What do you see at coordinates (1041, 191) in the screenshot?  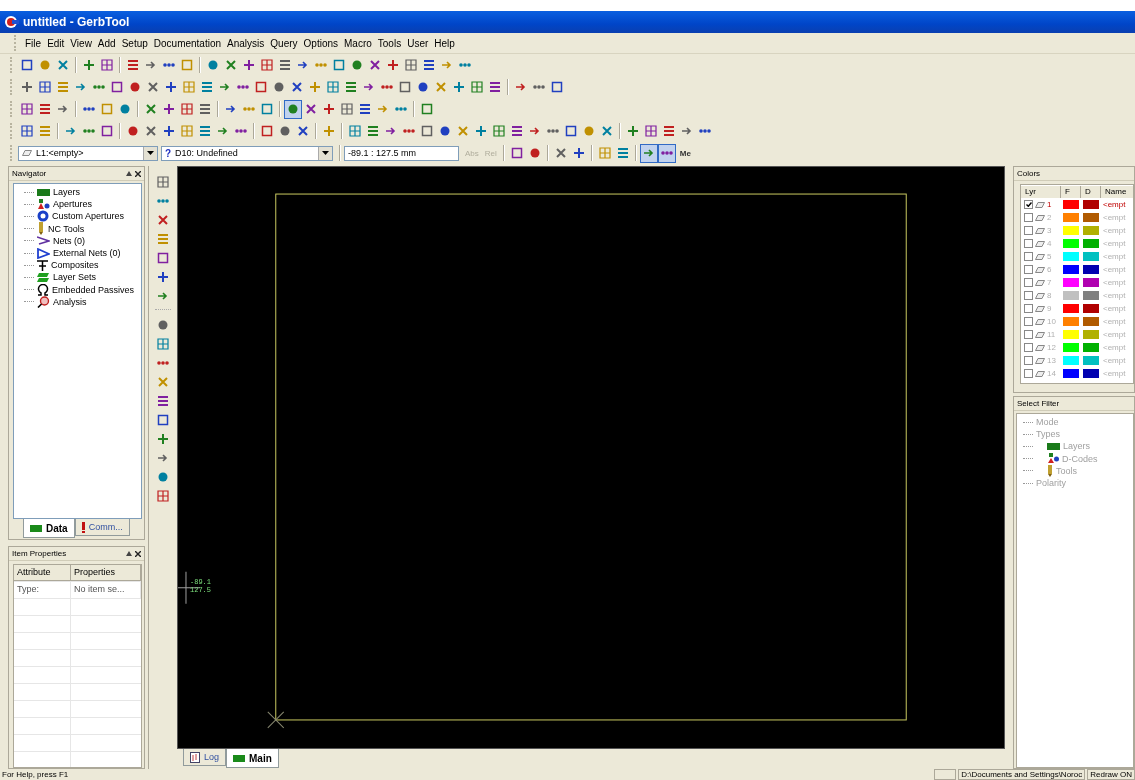 I see `column-header: Lyr` at bounding box center [1041, 191].